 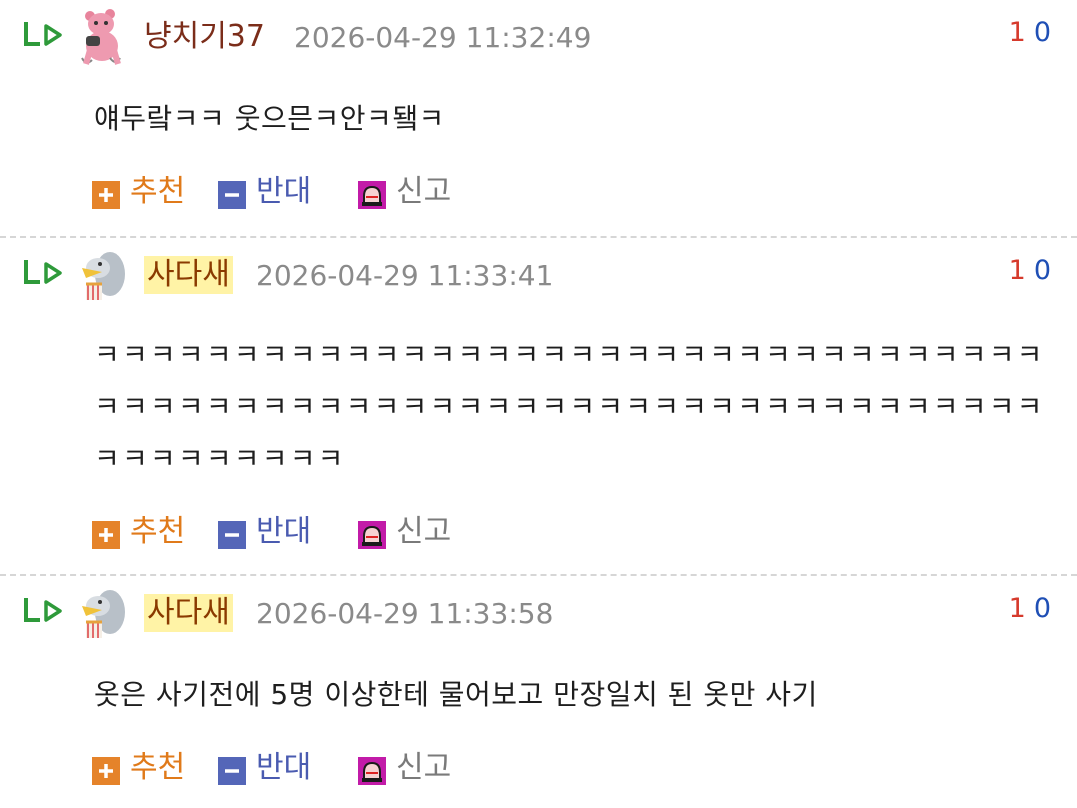 I want to click on comment-header: 냥치기37 2026-04-29 11:32:49 10, so click(x=538, y=38).